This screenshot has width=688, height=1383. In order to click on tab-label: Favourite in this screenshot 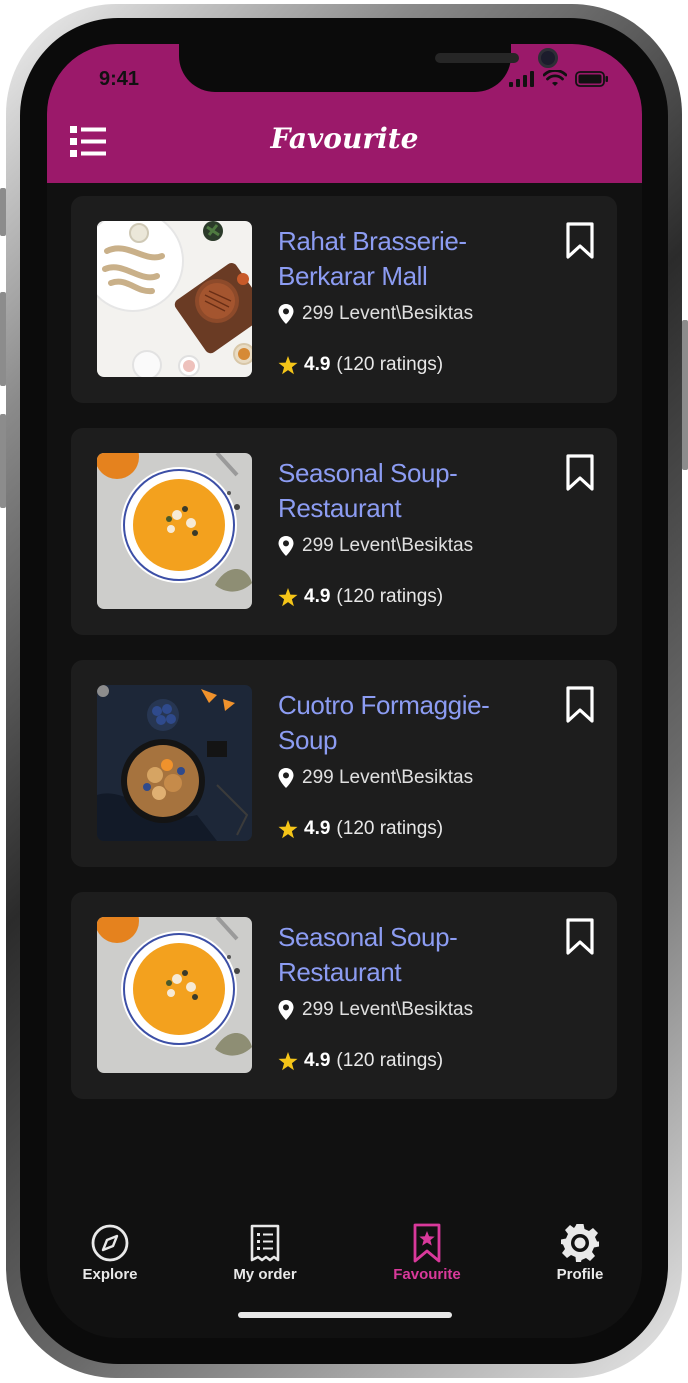, I will do `click(427, 1274)`.